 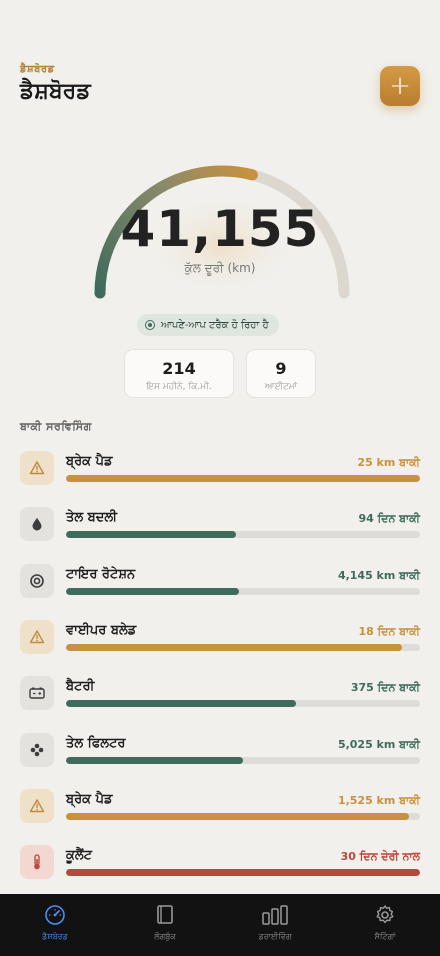 What do you see at coordinates (80, 687) in the screenshot?
I see `service-name: ਬੈਟਰੀ` at bounding box center [80, 687].